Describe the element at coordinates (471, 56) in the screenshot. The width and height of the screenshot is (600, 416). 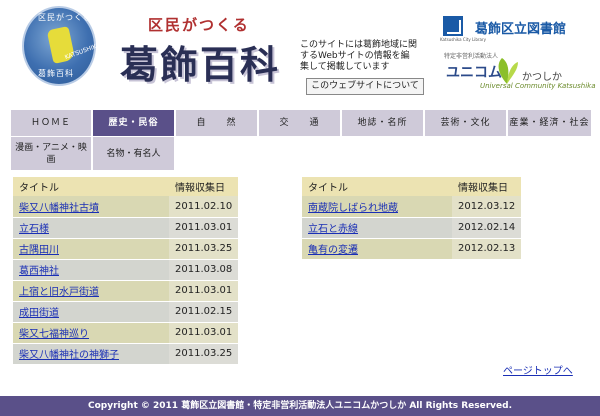
I see `npo-type-label: 特定非営利活動法人` at that location.